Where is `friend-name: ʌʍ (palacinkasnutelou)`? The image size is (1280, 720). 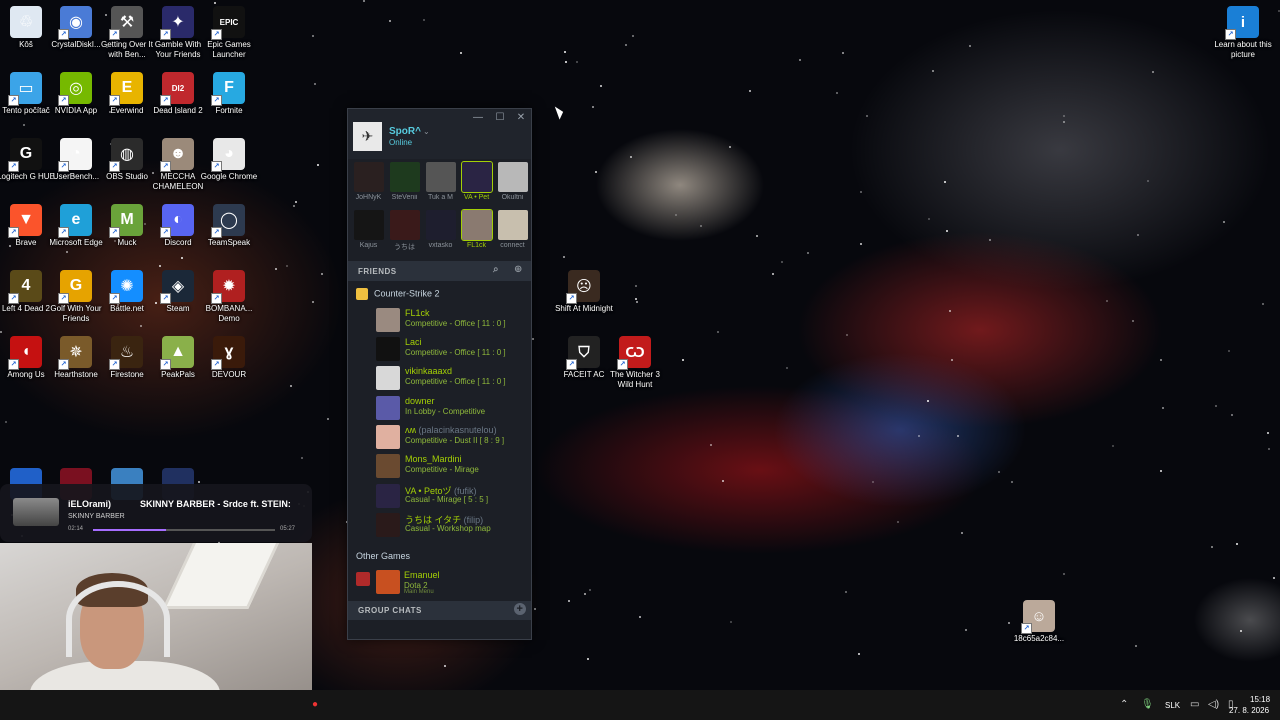
friend-name: ʌʍ (palacinkasnutelou) is located at coordinates (451, 430).